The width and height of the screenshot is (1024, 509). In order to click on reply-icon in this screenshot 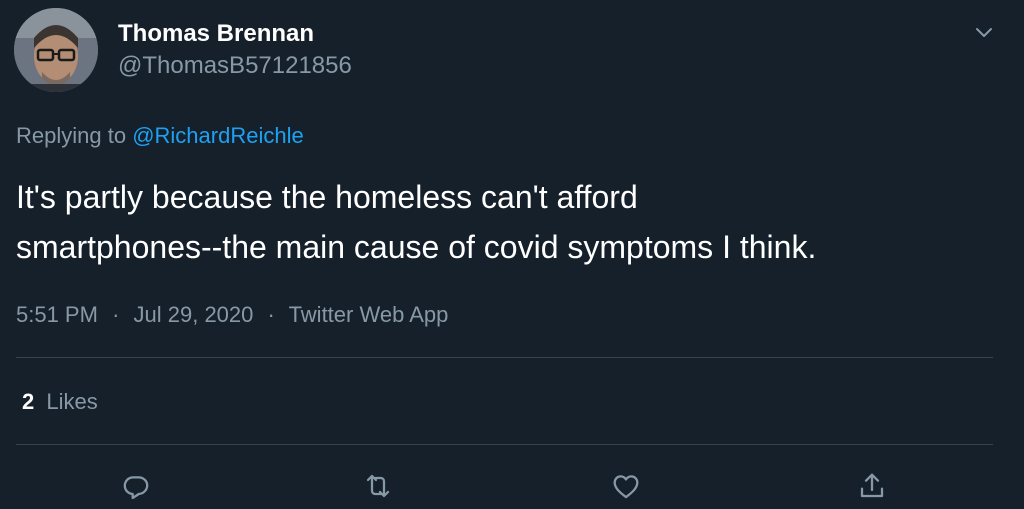, I will do `click(136, 488)`.